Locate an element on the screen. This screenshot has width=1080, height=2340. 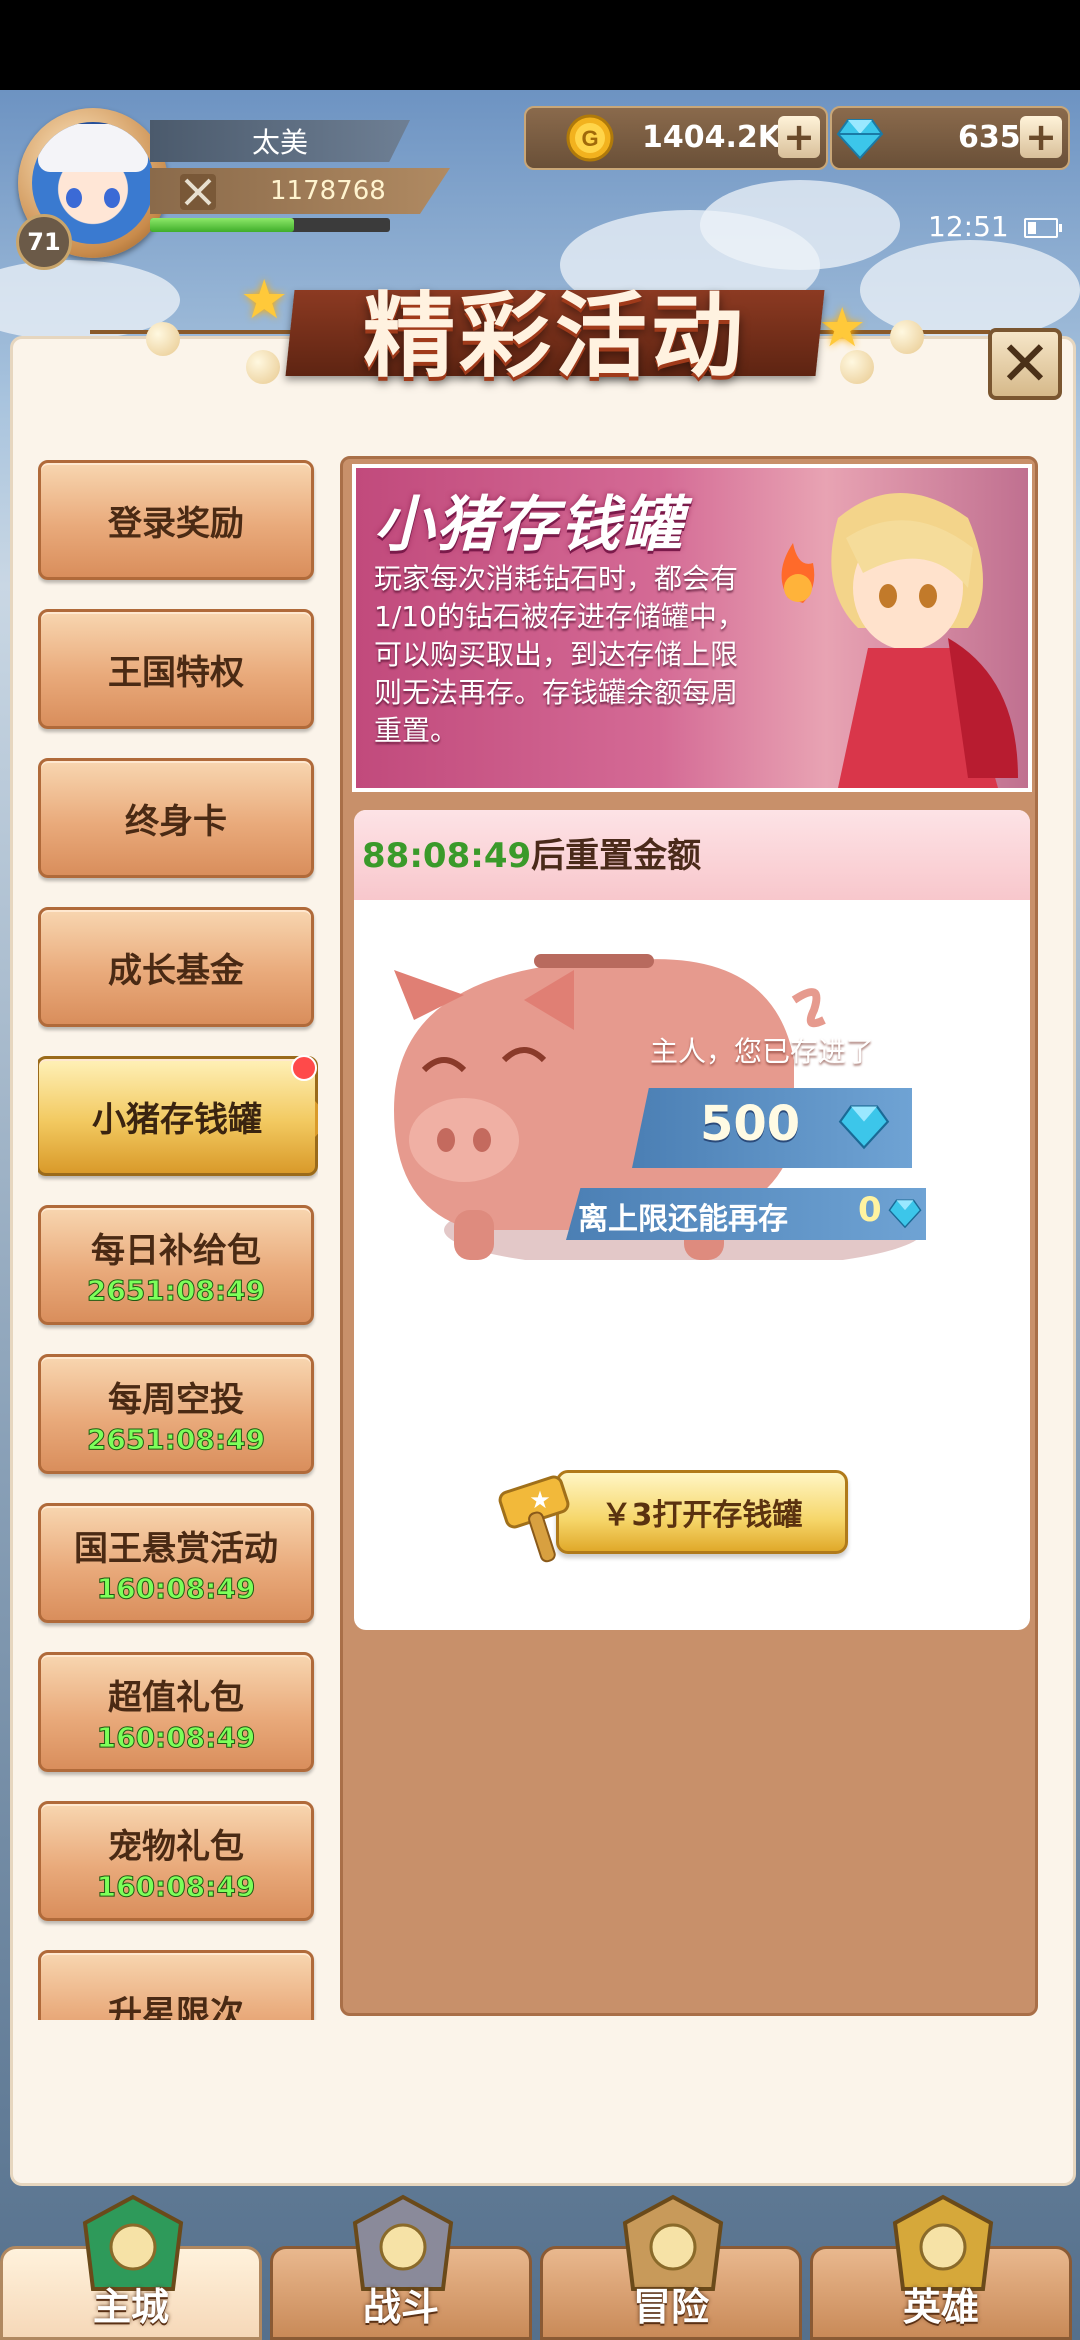
nav-tab-label: 战斗 is located at coordinates (400, 2307).